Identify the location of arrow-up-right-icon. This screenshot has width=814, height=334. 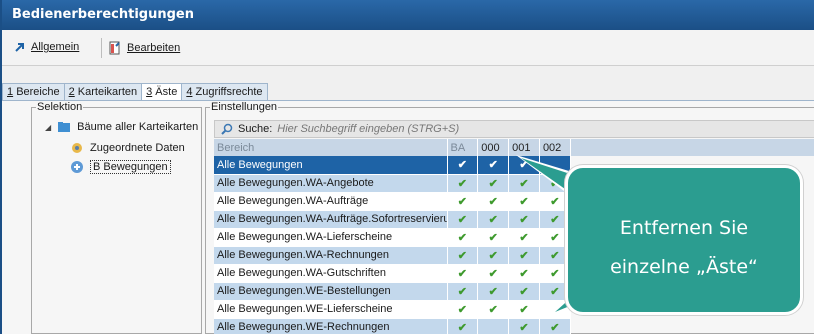
(19, 47).